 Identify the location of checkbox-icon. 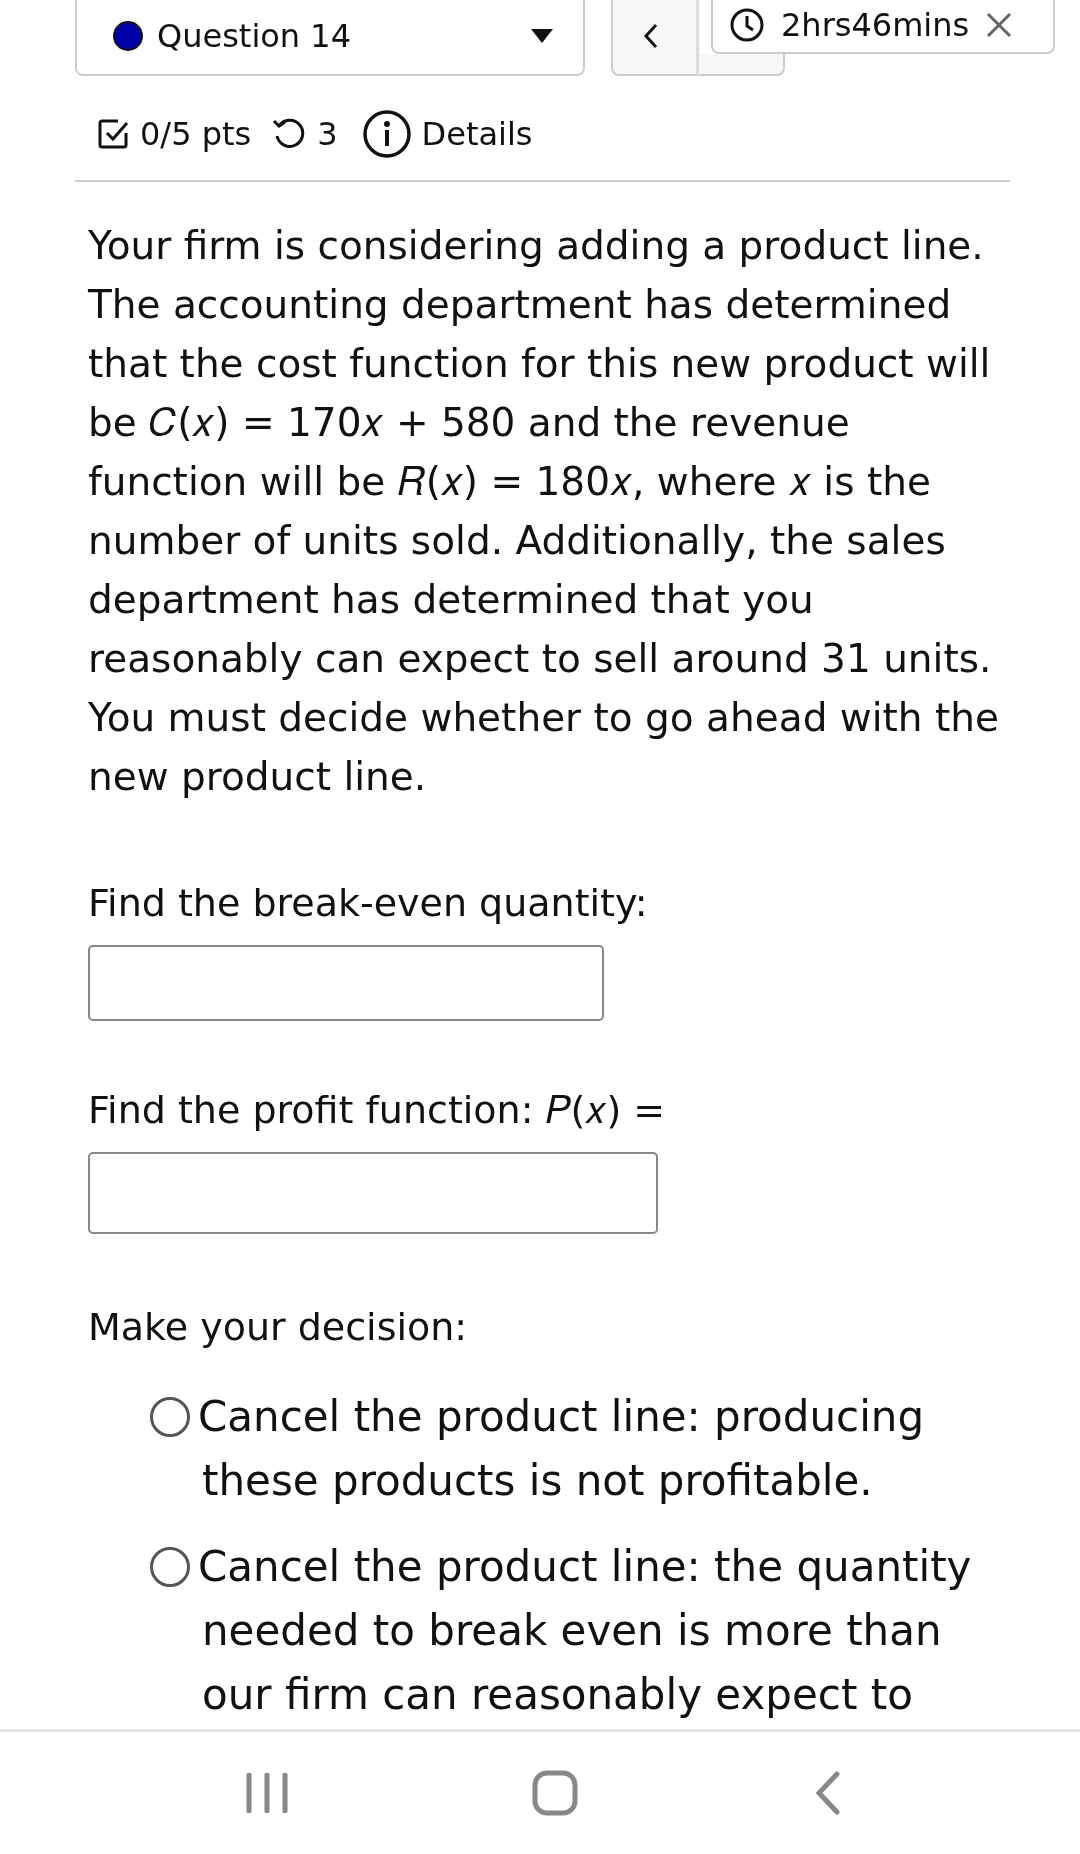
(113, 134).